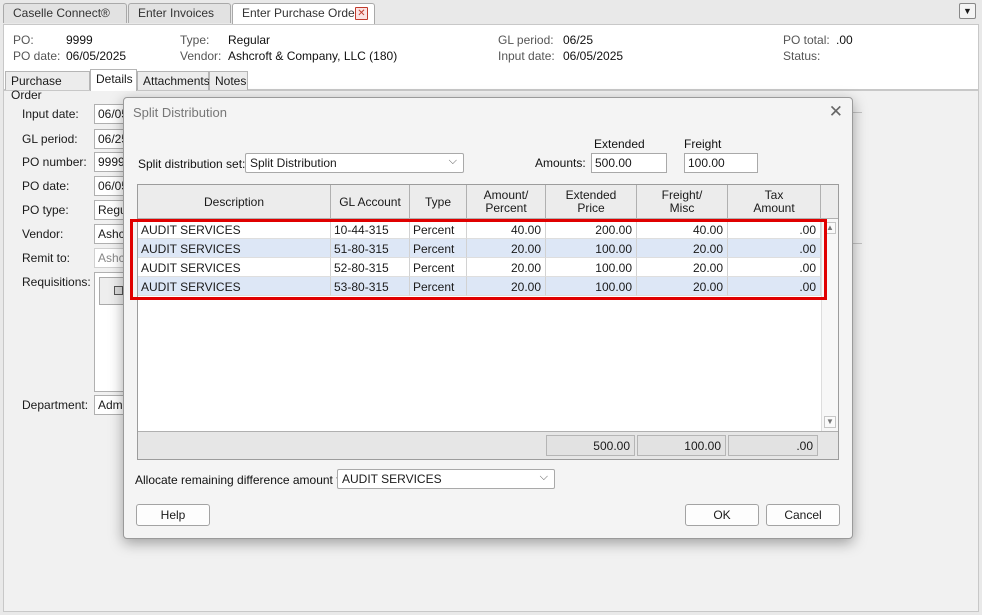 This screenshot has height=615, width=982. Describe the element at coordinates (578, 40) in the screenshot. I see `gl-period-value: 06/25` at that location.